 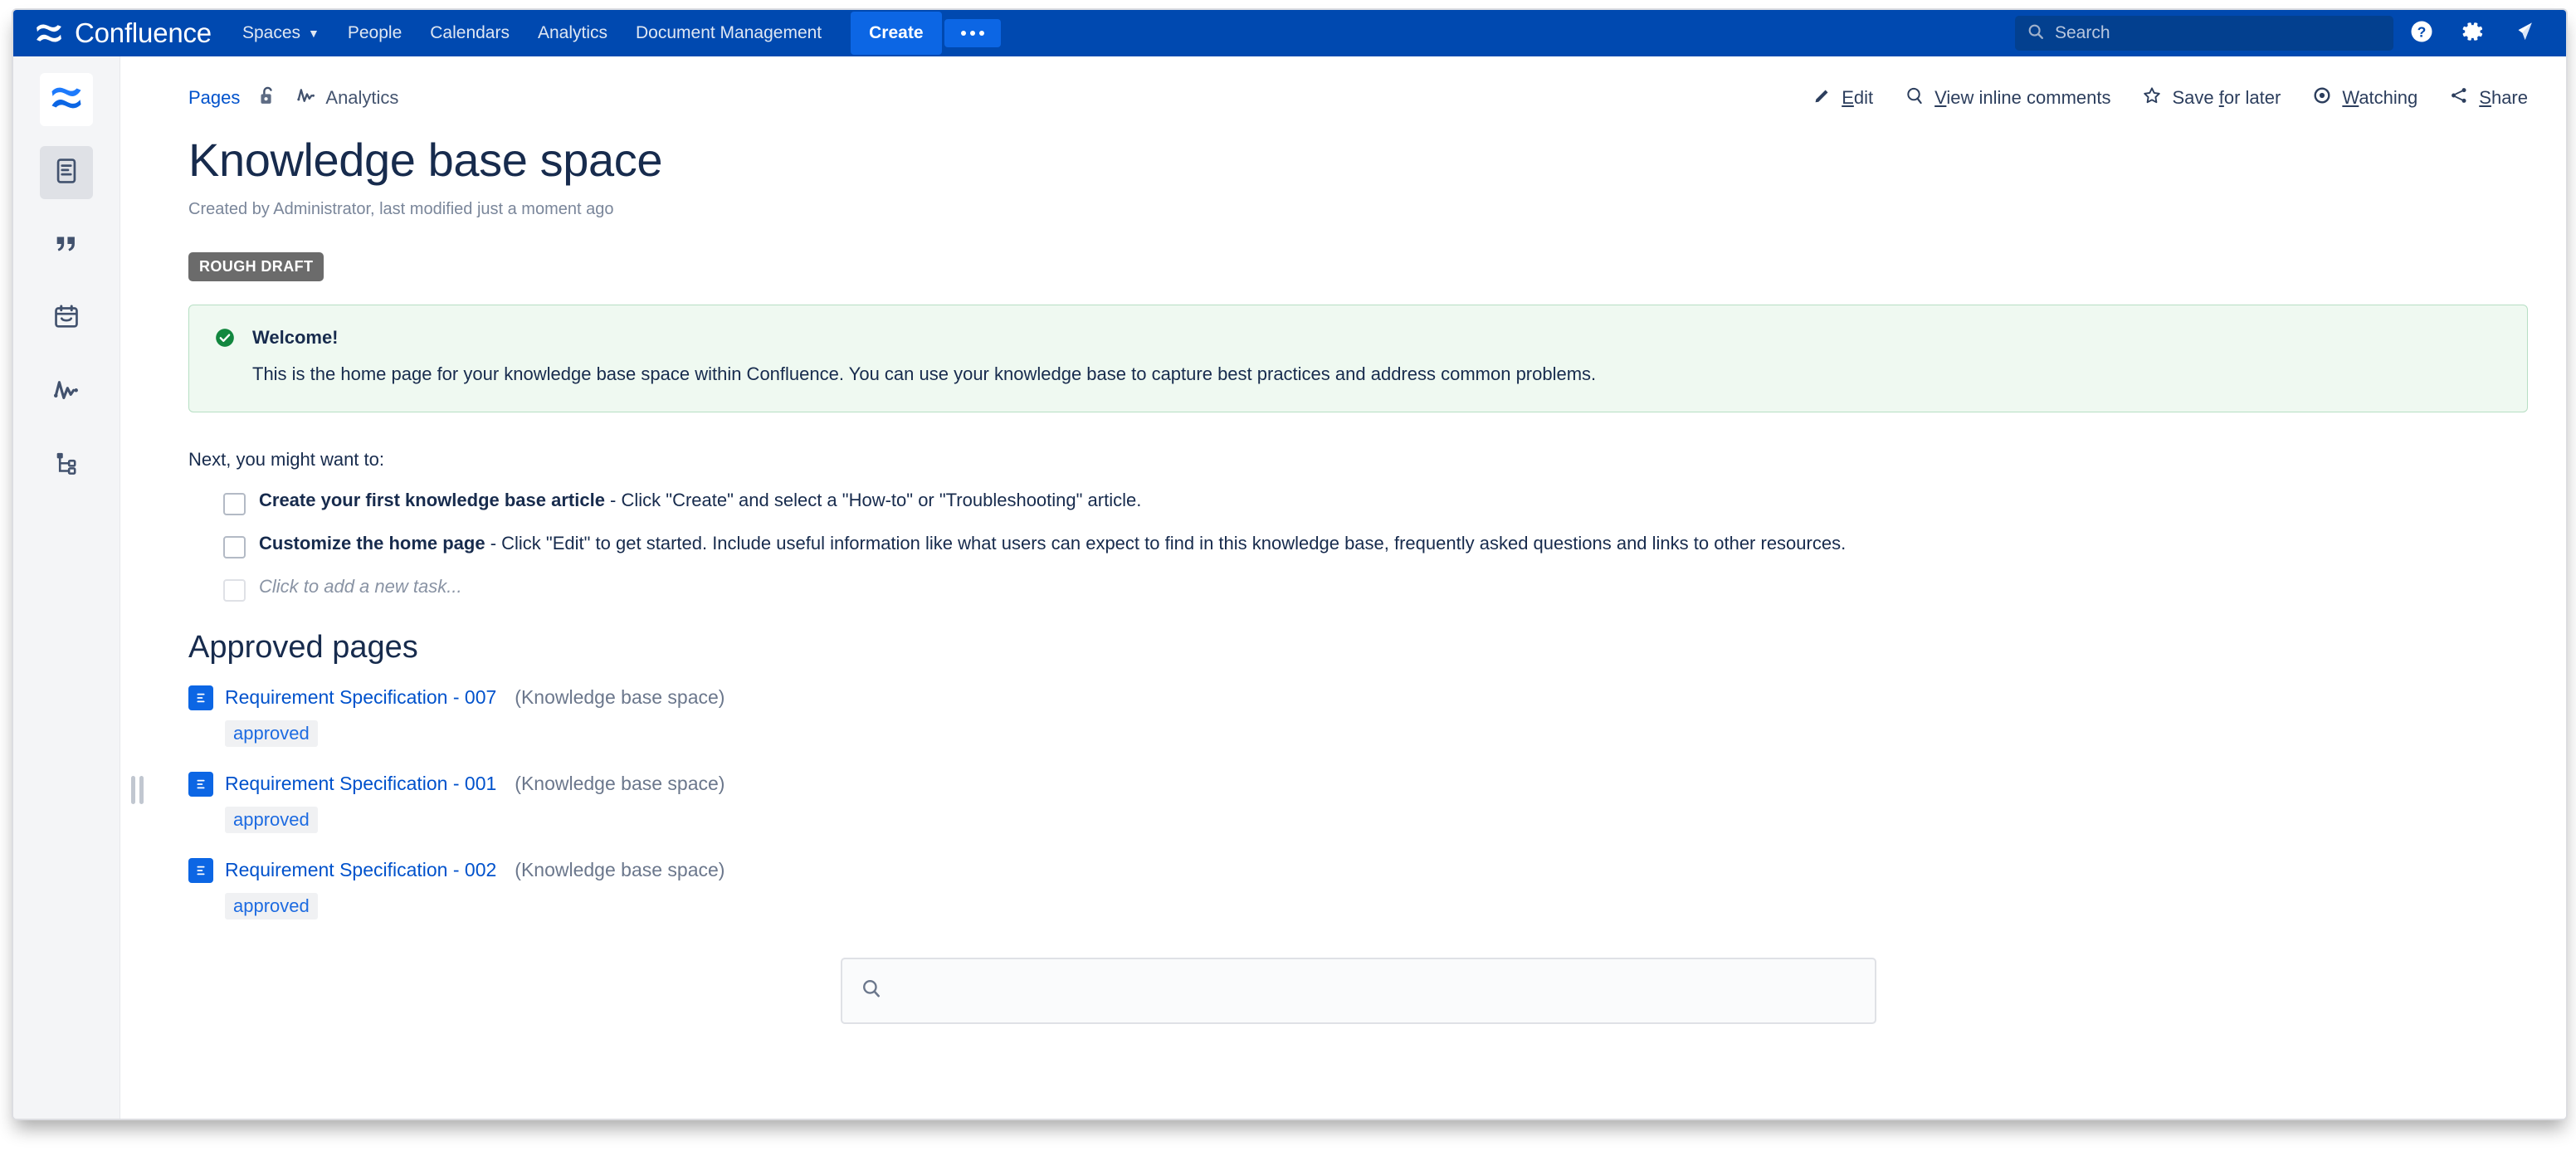 What do you see at coordinates (620, 784) in the screenshot?
I see `approved-page-space: (Knowledge base space)` at bounding box center [620, 784].